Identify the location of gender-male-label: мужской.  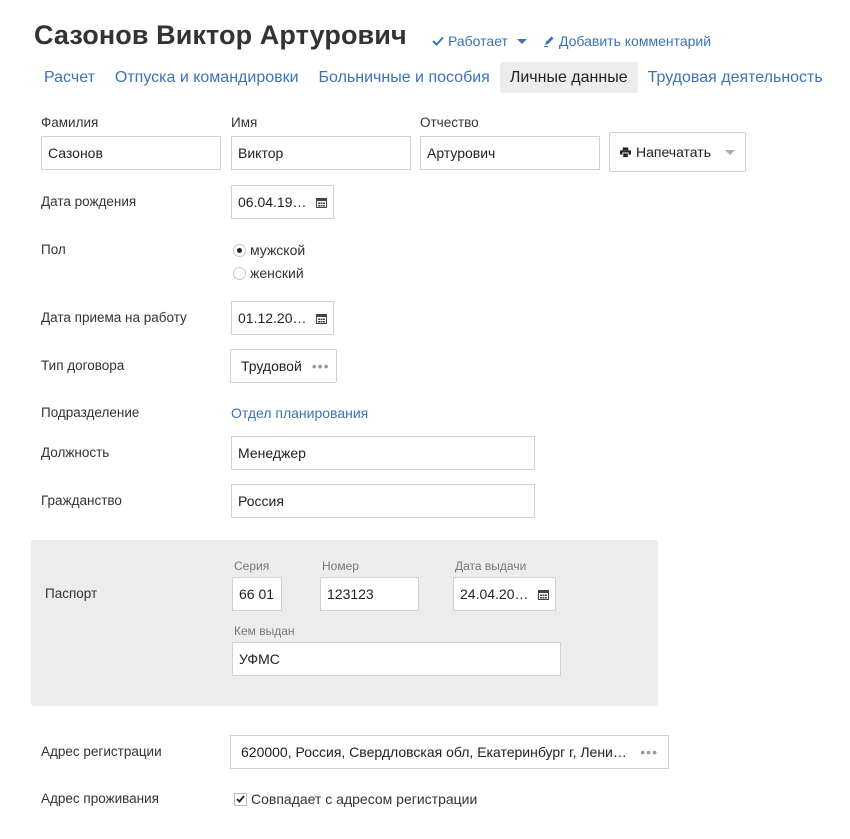
(278, 250).